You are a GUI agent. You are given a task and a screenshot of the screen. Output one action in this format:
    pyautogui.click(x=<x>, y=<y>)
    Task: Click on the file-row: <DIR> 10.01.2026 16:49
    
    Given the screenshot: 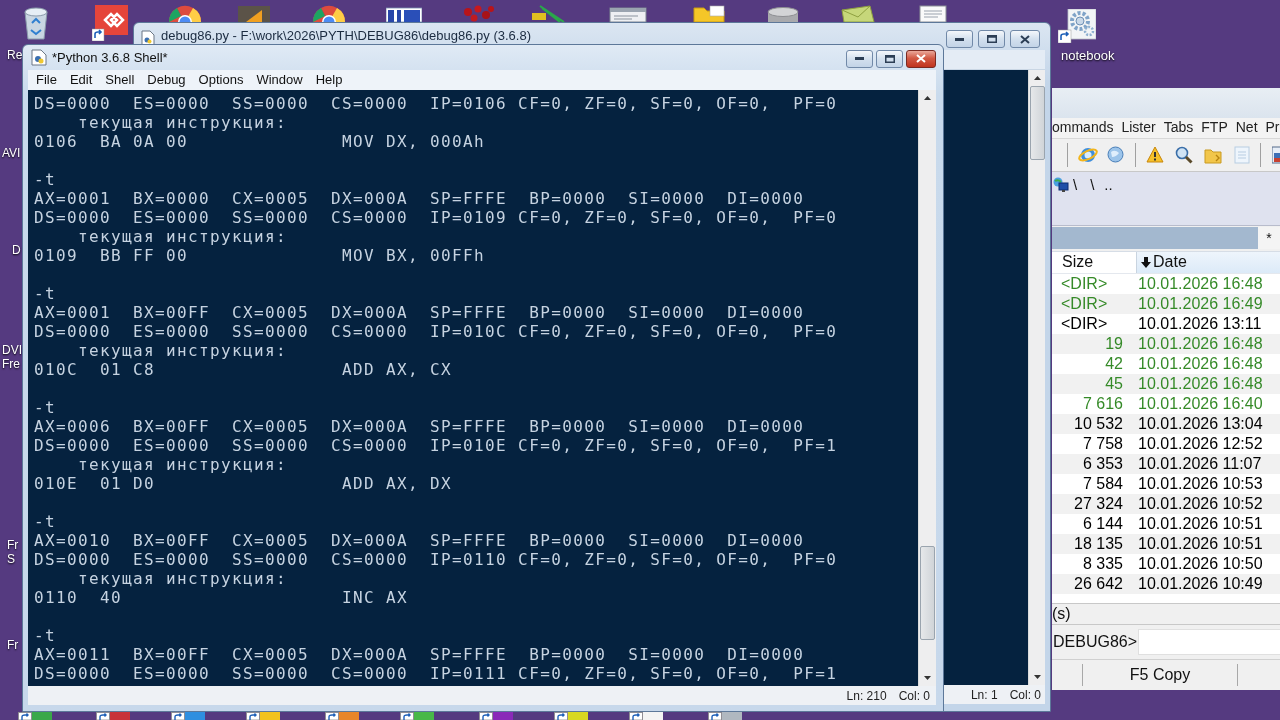 What is the action you would take?
    pyautogui.click(x=1166, y=303)
    